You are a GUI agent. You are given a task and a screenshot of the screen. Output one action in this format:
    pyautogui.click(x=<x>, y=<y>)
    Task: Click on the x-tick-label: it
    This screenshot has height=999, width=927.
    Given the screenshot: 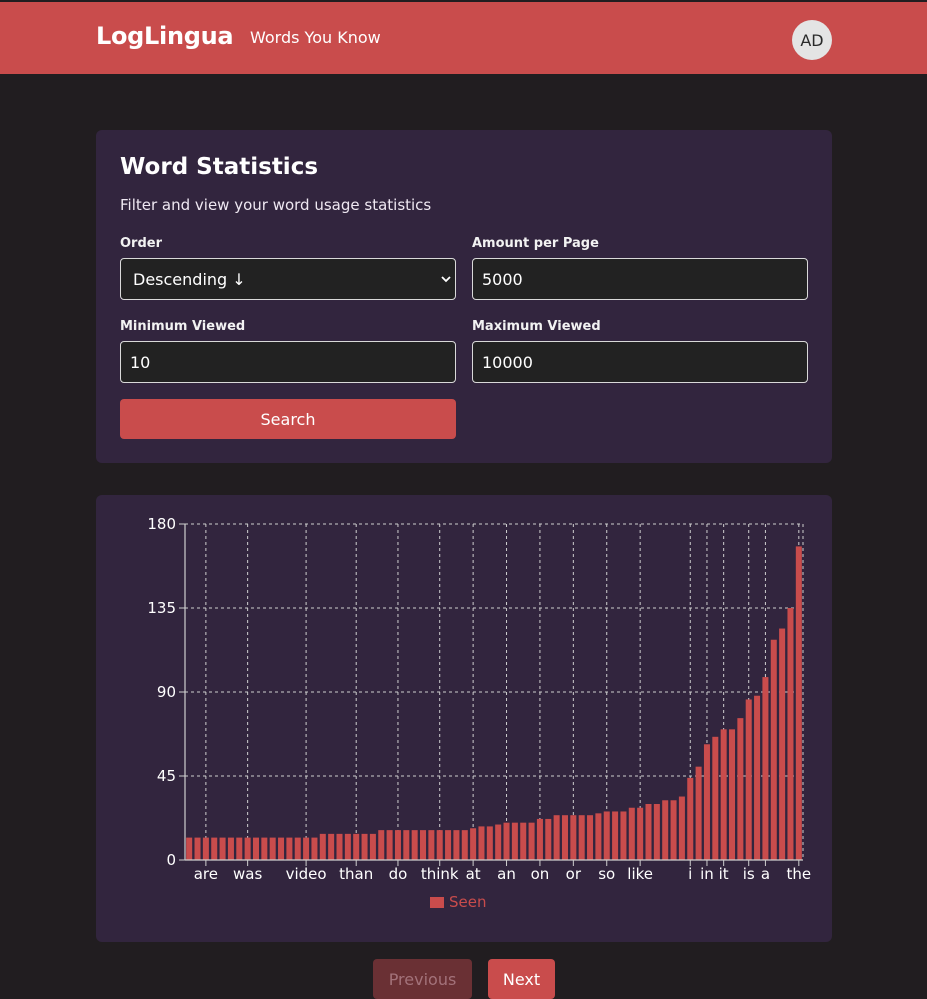 What is the action you would take?
    pyautogui.click(x=724, y=874)
    